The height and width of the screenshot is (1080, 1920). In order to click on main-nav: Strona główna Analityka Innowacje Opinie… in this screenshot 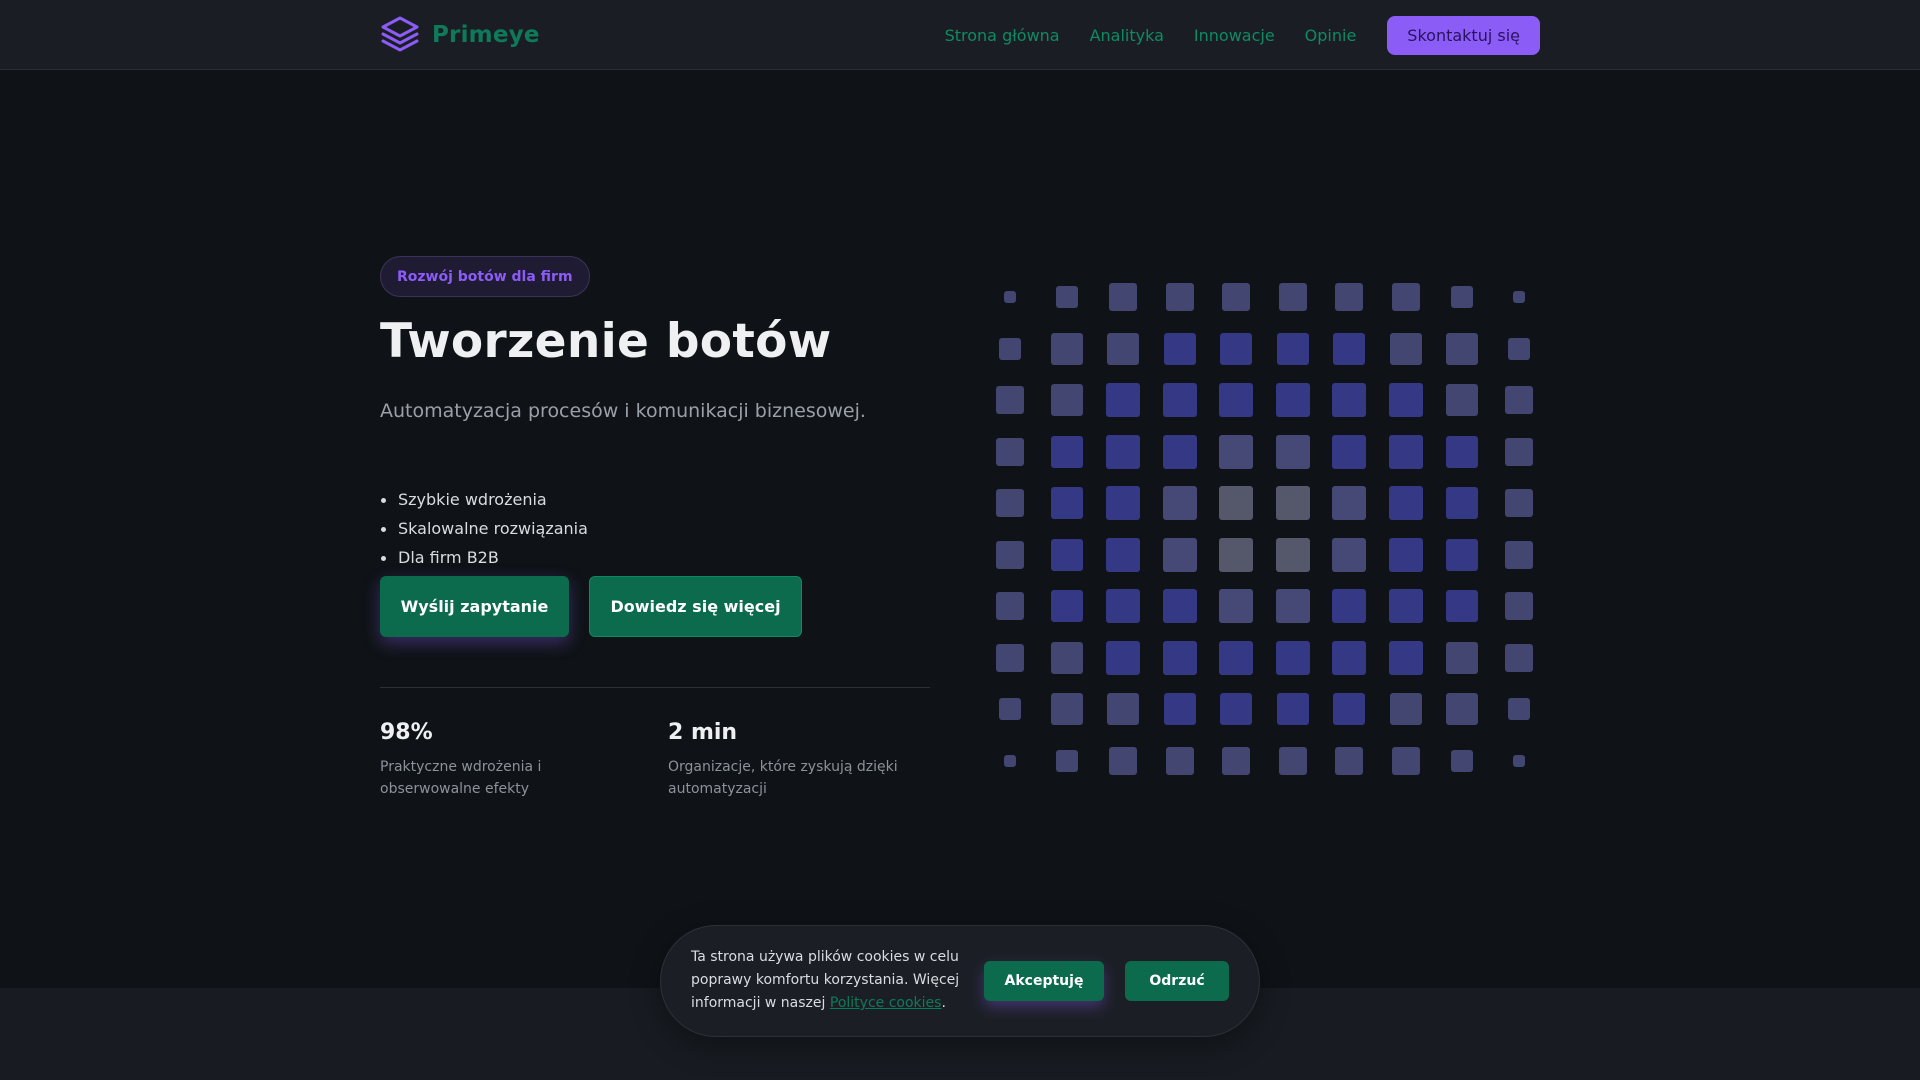, I will do `click(1242, 35)`.